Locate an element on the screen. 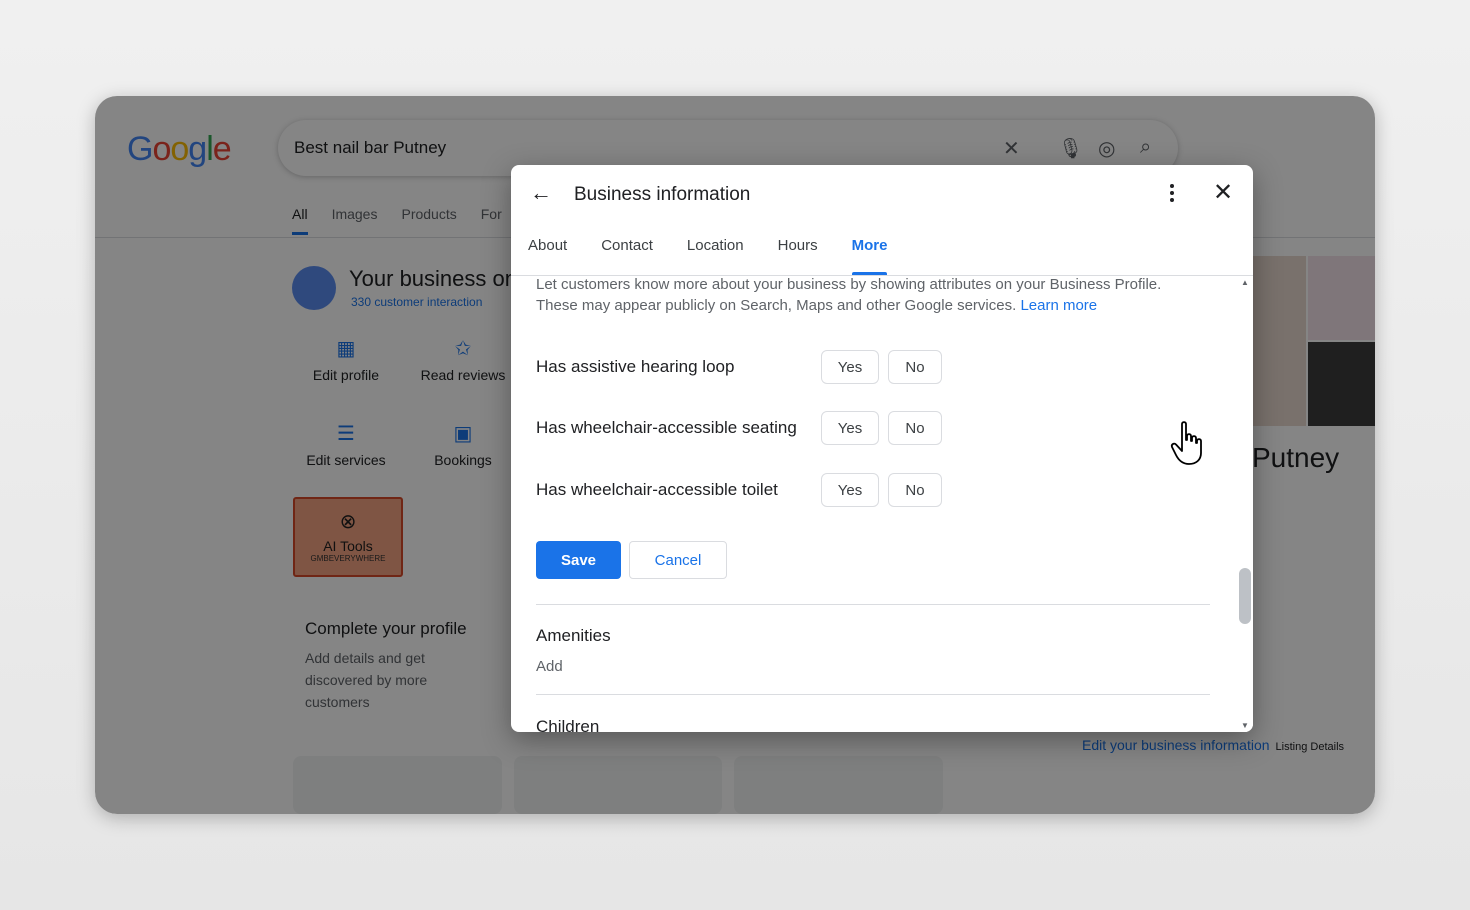 This screenshot has width=1470, height=910. amenities-add-link: Add is located at coordinates (549, 666).